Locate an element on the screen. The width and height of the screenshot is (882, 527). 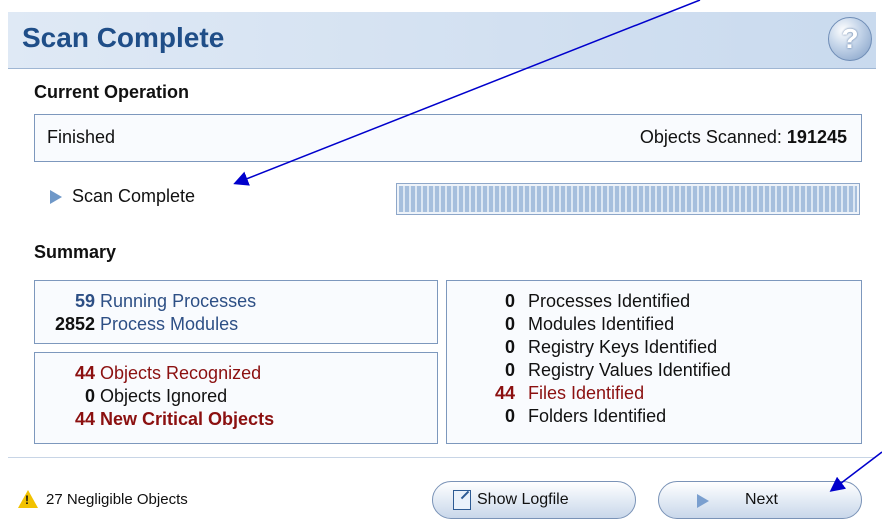
annotation-arrow-next is located at coordinates (855, 471).